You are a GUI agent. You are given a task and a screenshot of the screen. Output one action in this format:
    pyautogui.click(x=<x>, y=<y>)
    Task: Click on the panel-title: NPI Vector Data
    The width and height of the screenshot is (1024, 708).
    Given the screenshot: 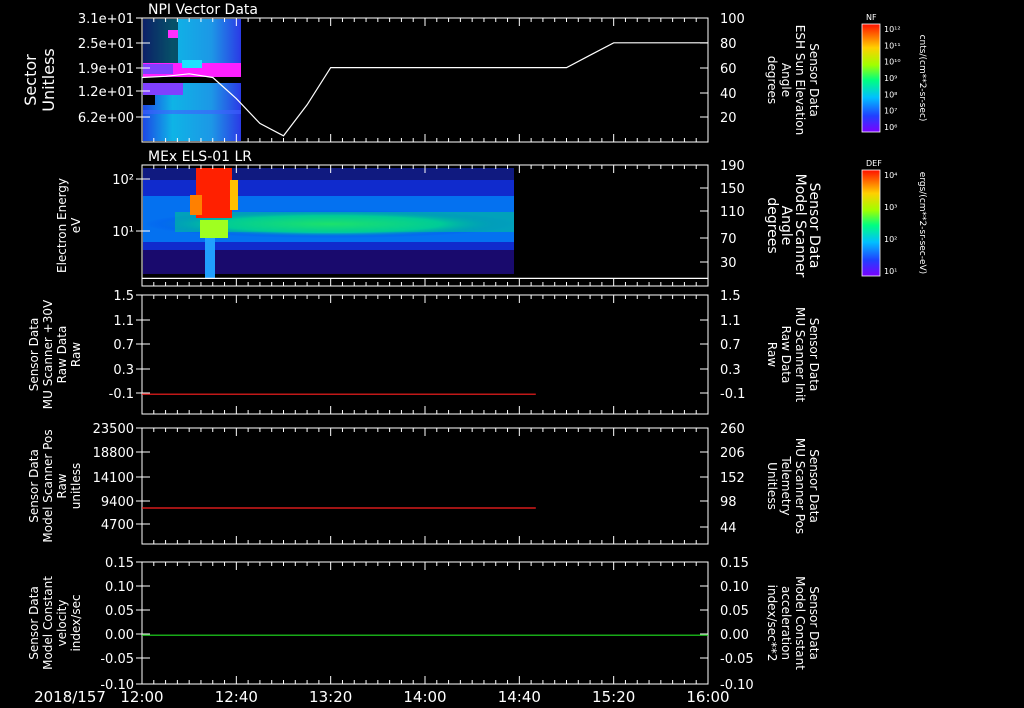 What is the action you would take?
    pyautogui.click(x=203, y=10)
    